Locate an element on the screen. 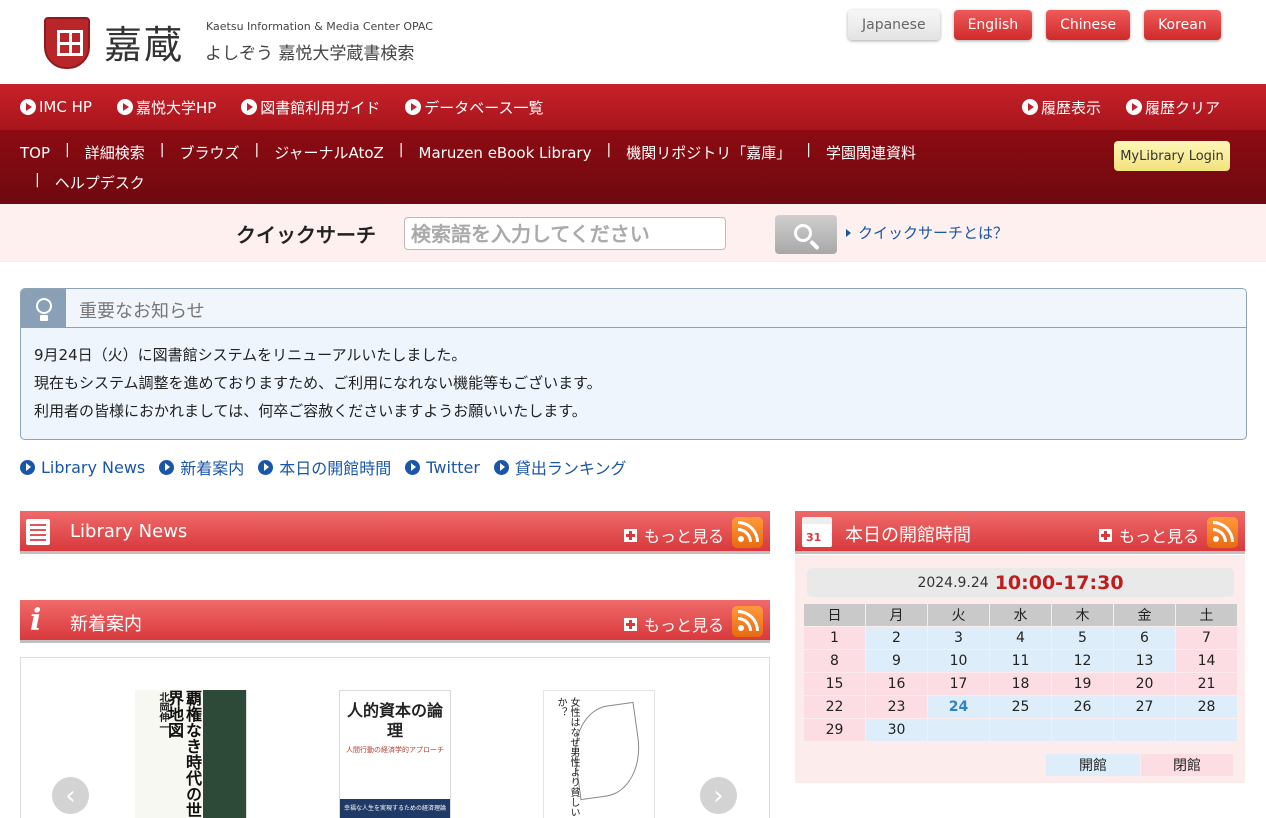  lang-japanese-button: Japanese is located at coordinates (894, 25).